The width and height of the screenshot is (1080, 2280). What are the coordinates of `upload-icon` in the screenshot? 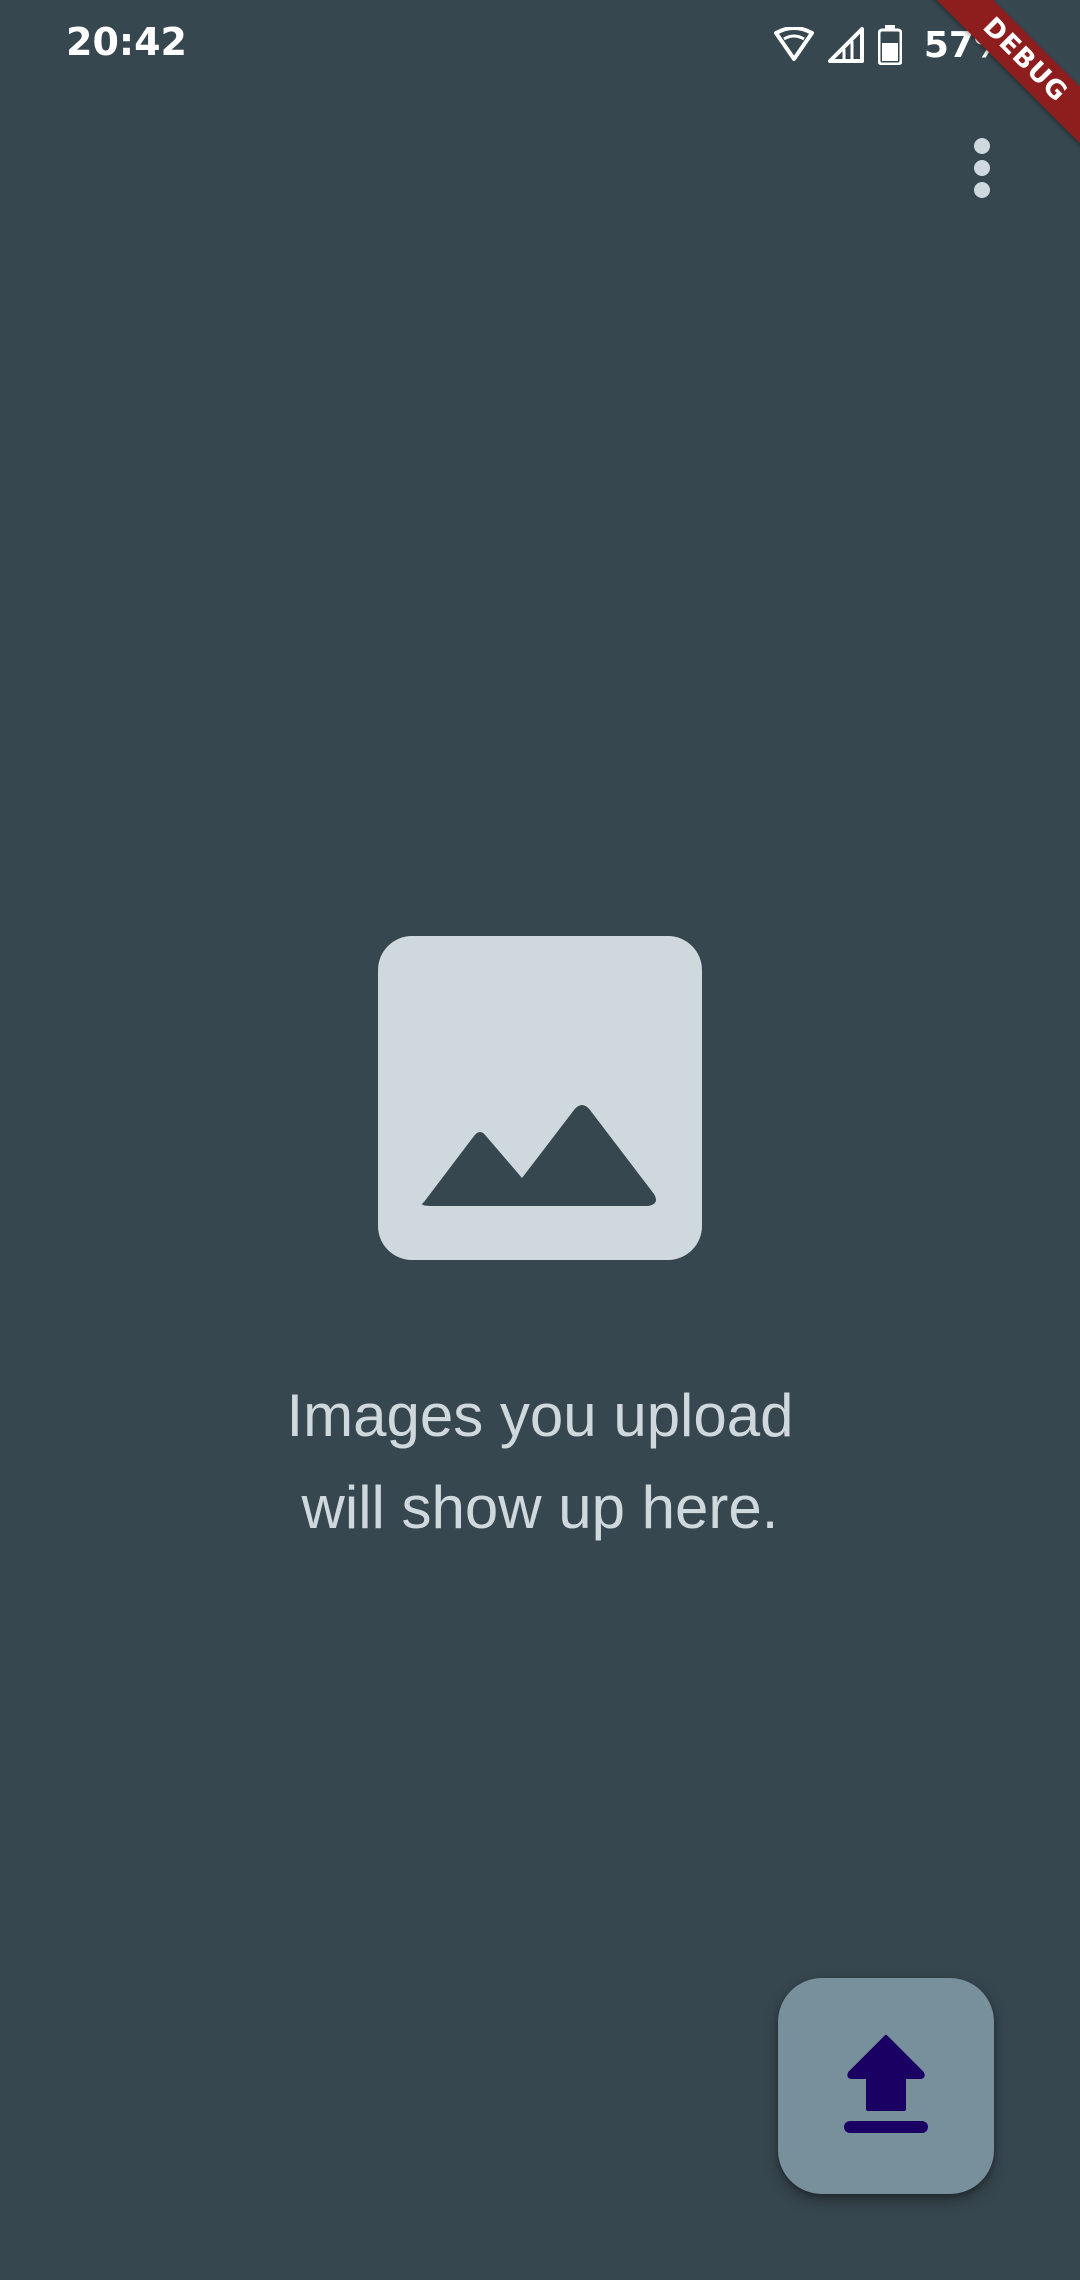 It's located at (886, 2086).